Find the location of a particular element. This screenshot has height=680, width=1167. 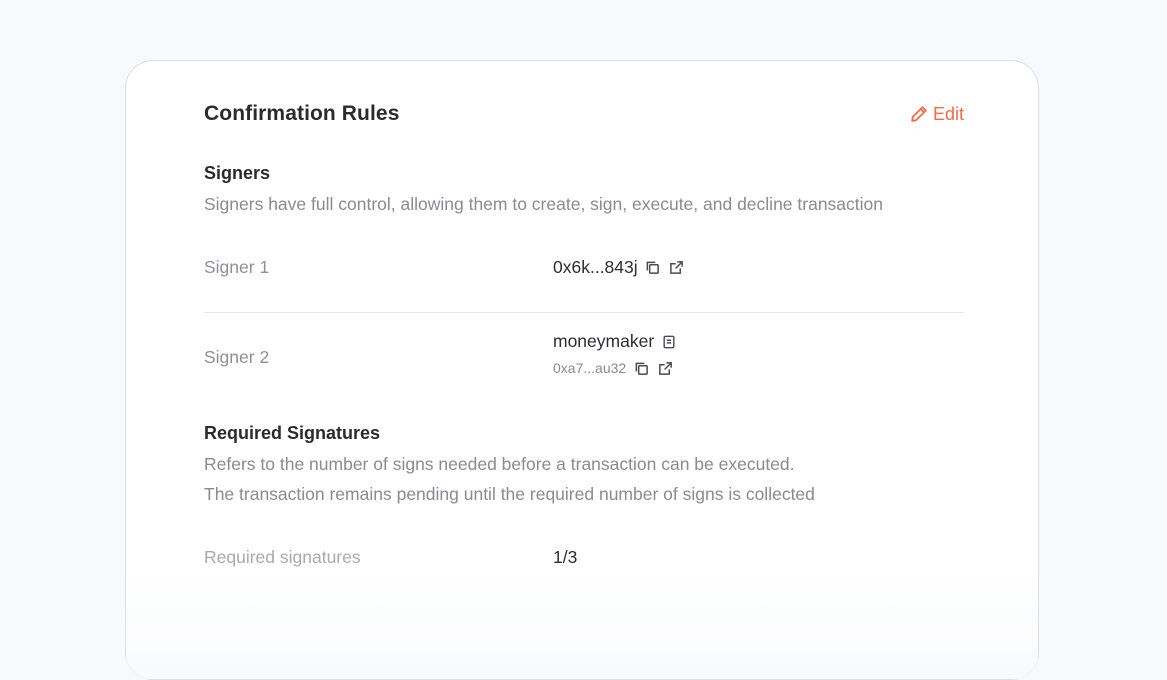

signer-name: moneymaker is located at coordinates (604, 341).